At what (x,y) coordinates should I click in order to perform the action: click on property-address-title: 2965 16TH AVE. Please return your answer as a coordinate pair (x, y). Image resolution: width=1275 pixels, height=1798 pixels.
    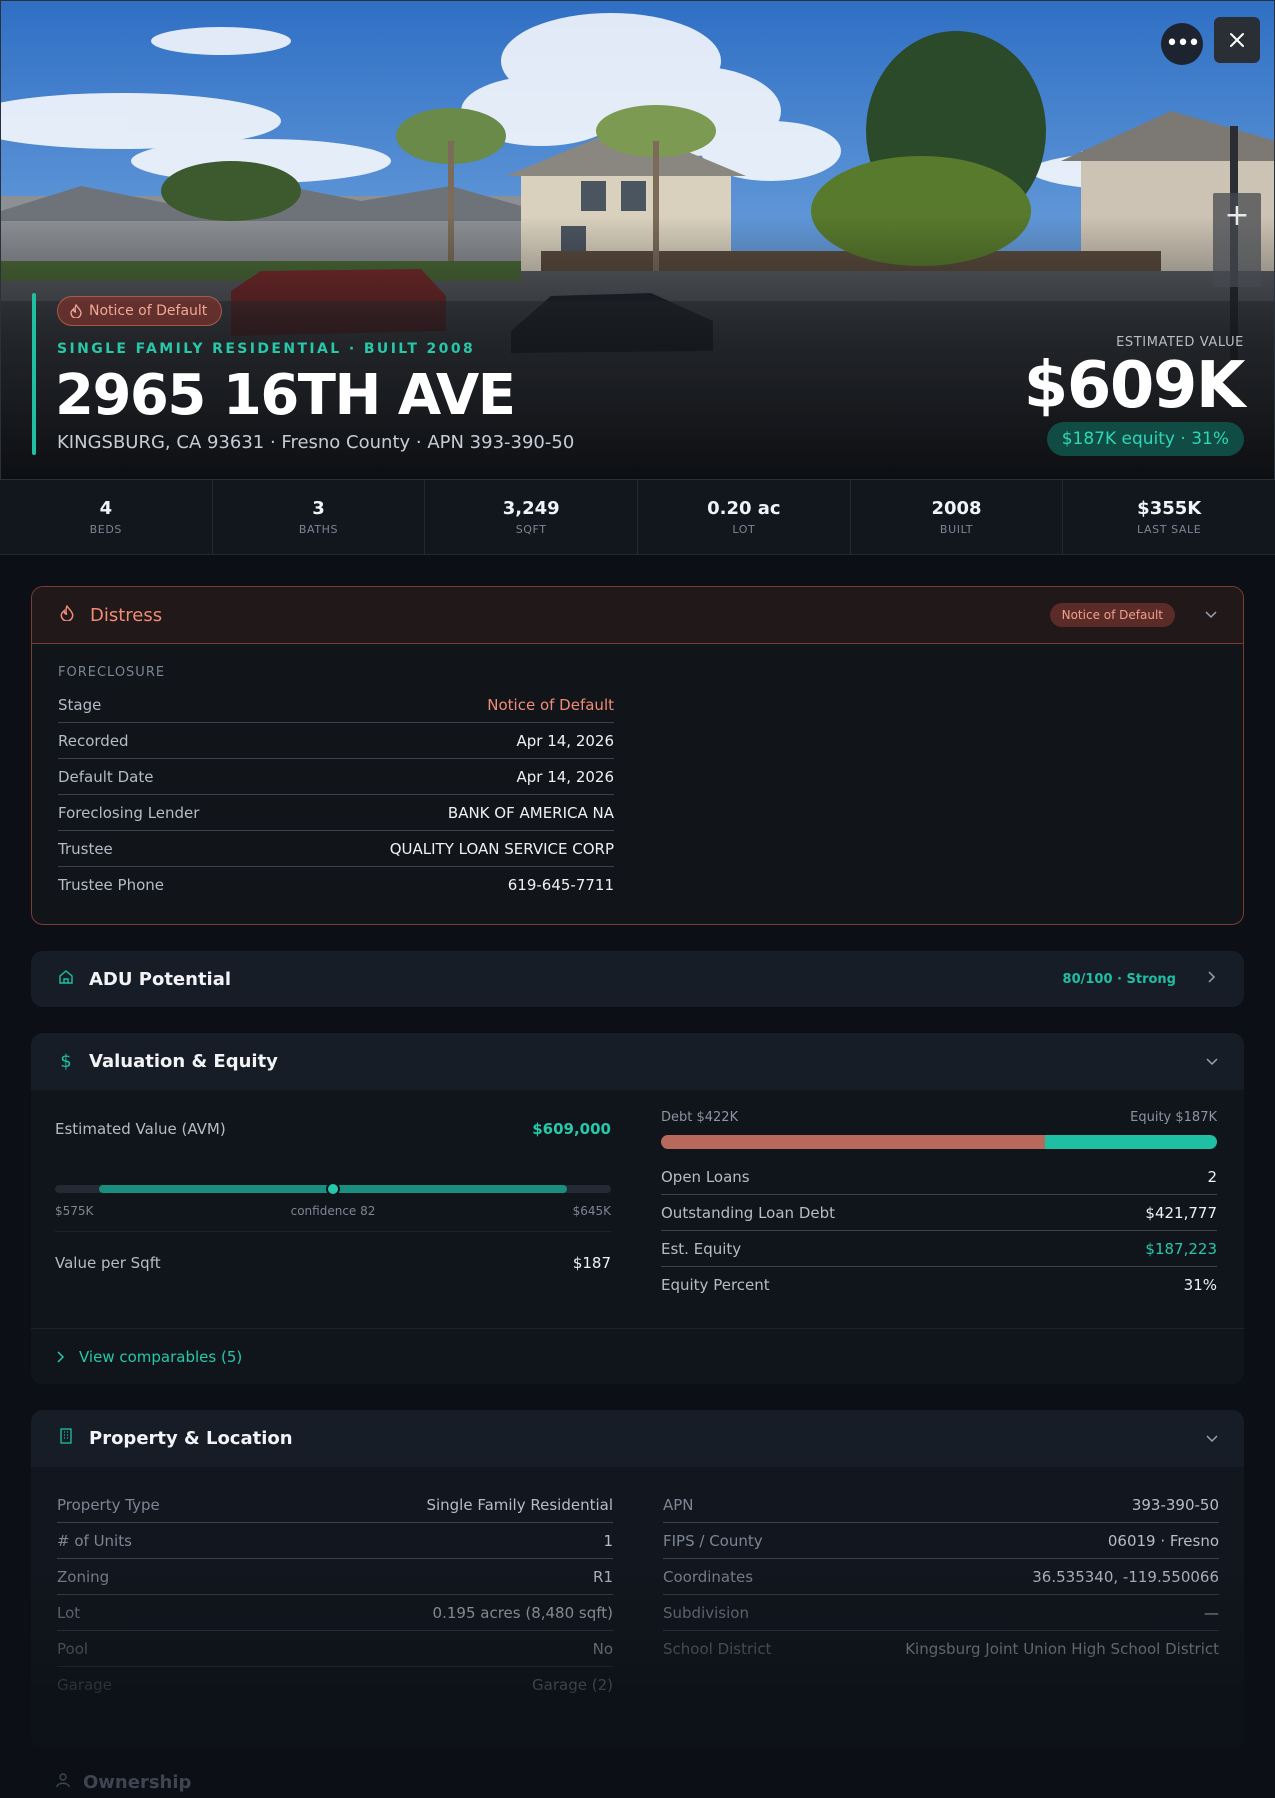
    Looking at the image, I should click on (285, 395).